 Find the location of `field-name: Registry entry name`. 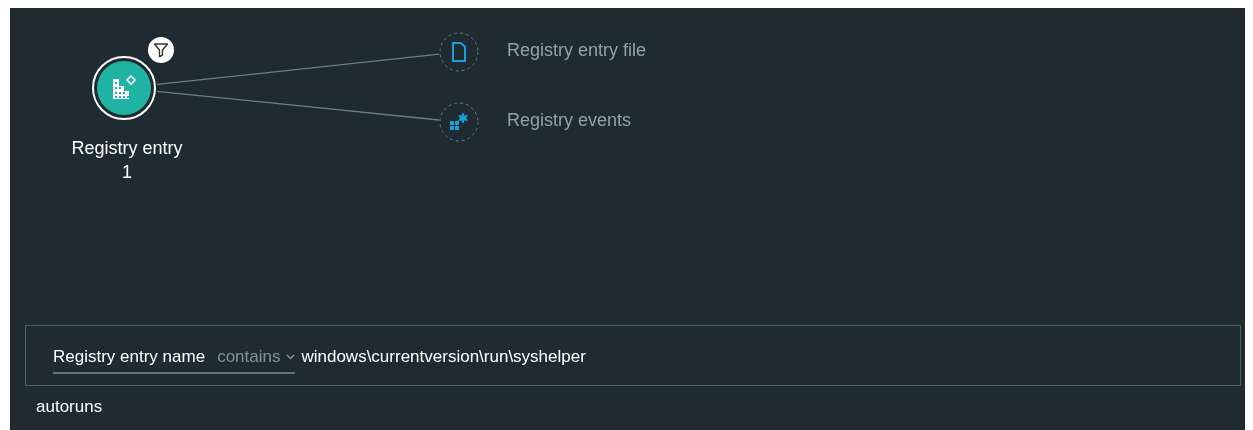

field-name: Registry entry name is located at coordinates (129, 357).